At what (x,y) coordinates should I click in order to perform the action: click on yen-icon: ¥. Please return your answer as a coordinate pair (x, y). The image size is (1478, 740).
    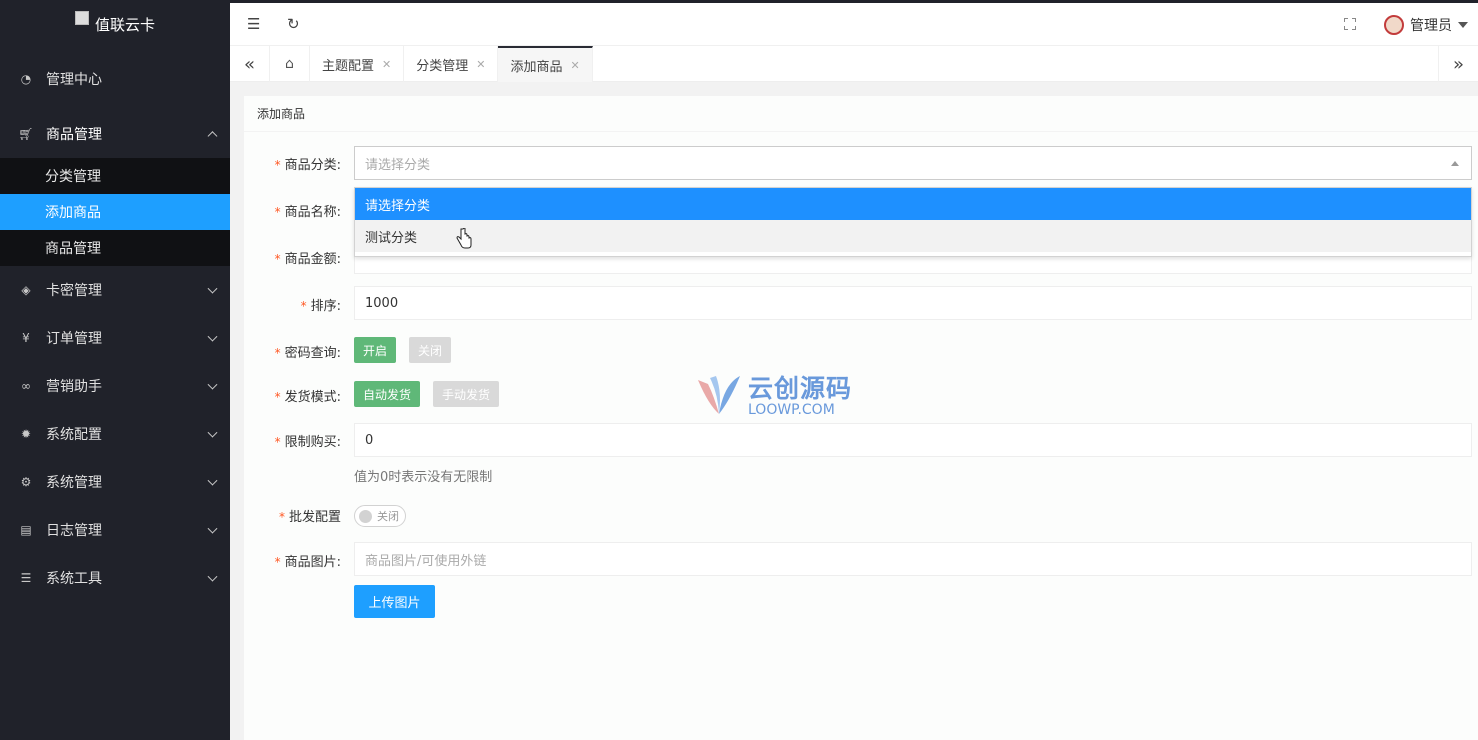
    Looking at the image, I should click on (26, 338).